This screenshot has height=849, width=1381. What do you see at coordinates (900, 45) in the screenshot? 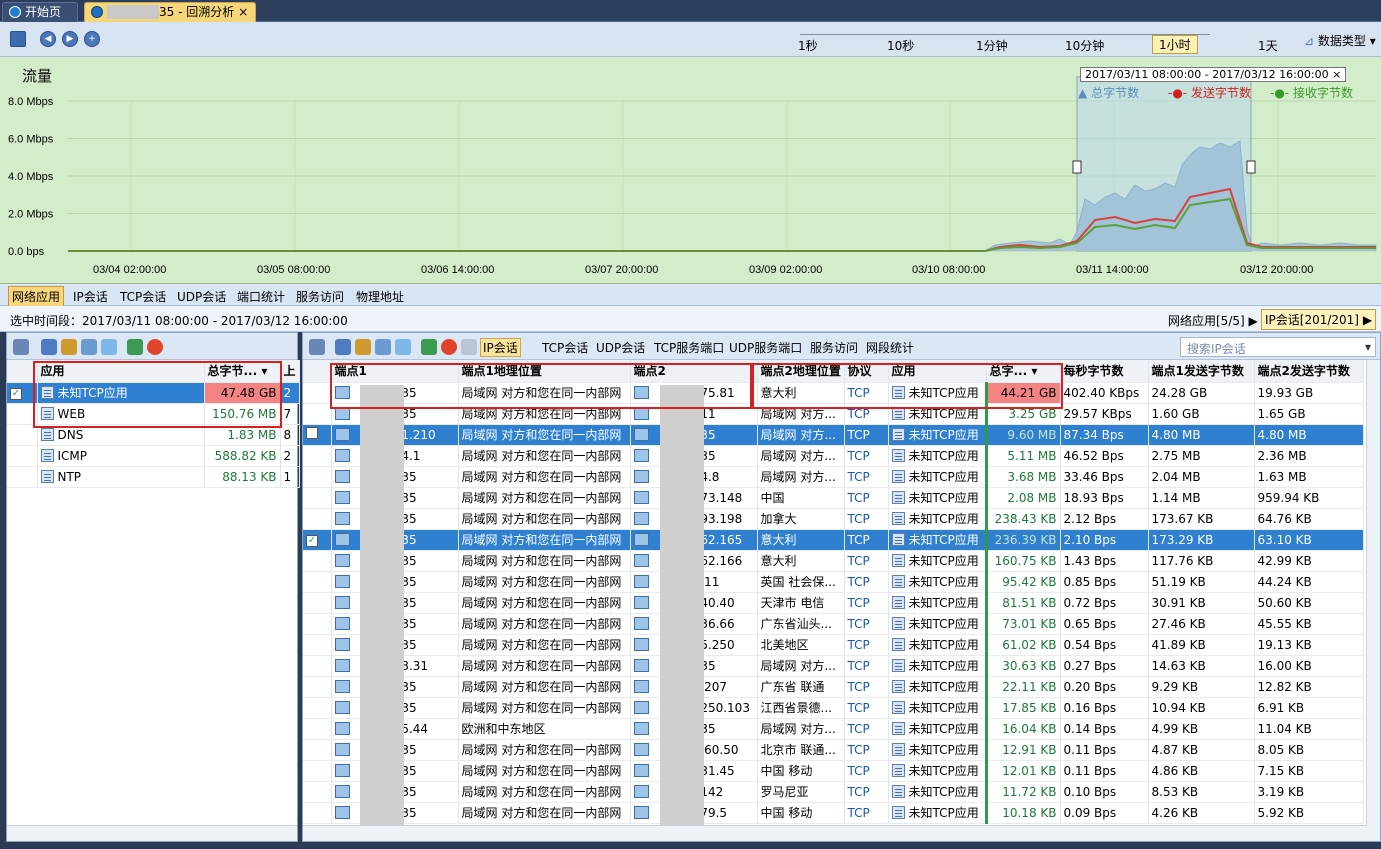
I see `scale-10s: 10秒` at bounding box center [900, 45].